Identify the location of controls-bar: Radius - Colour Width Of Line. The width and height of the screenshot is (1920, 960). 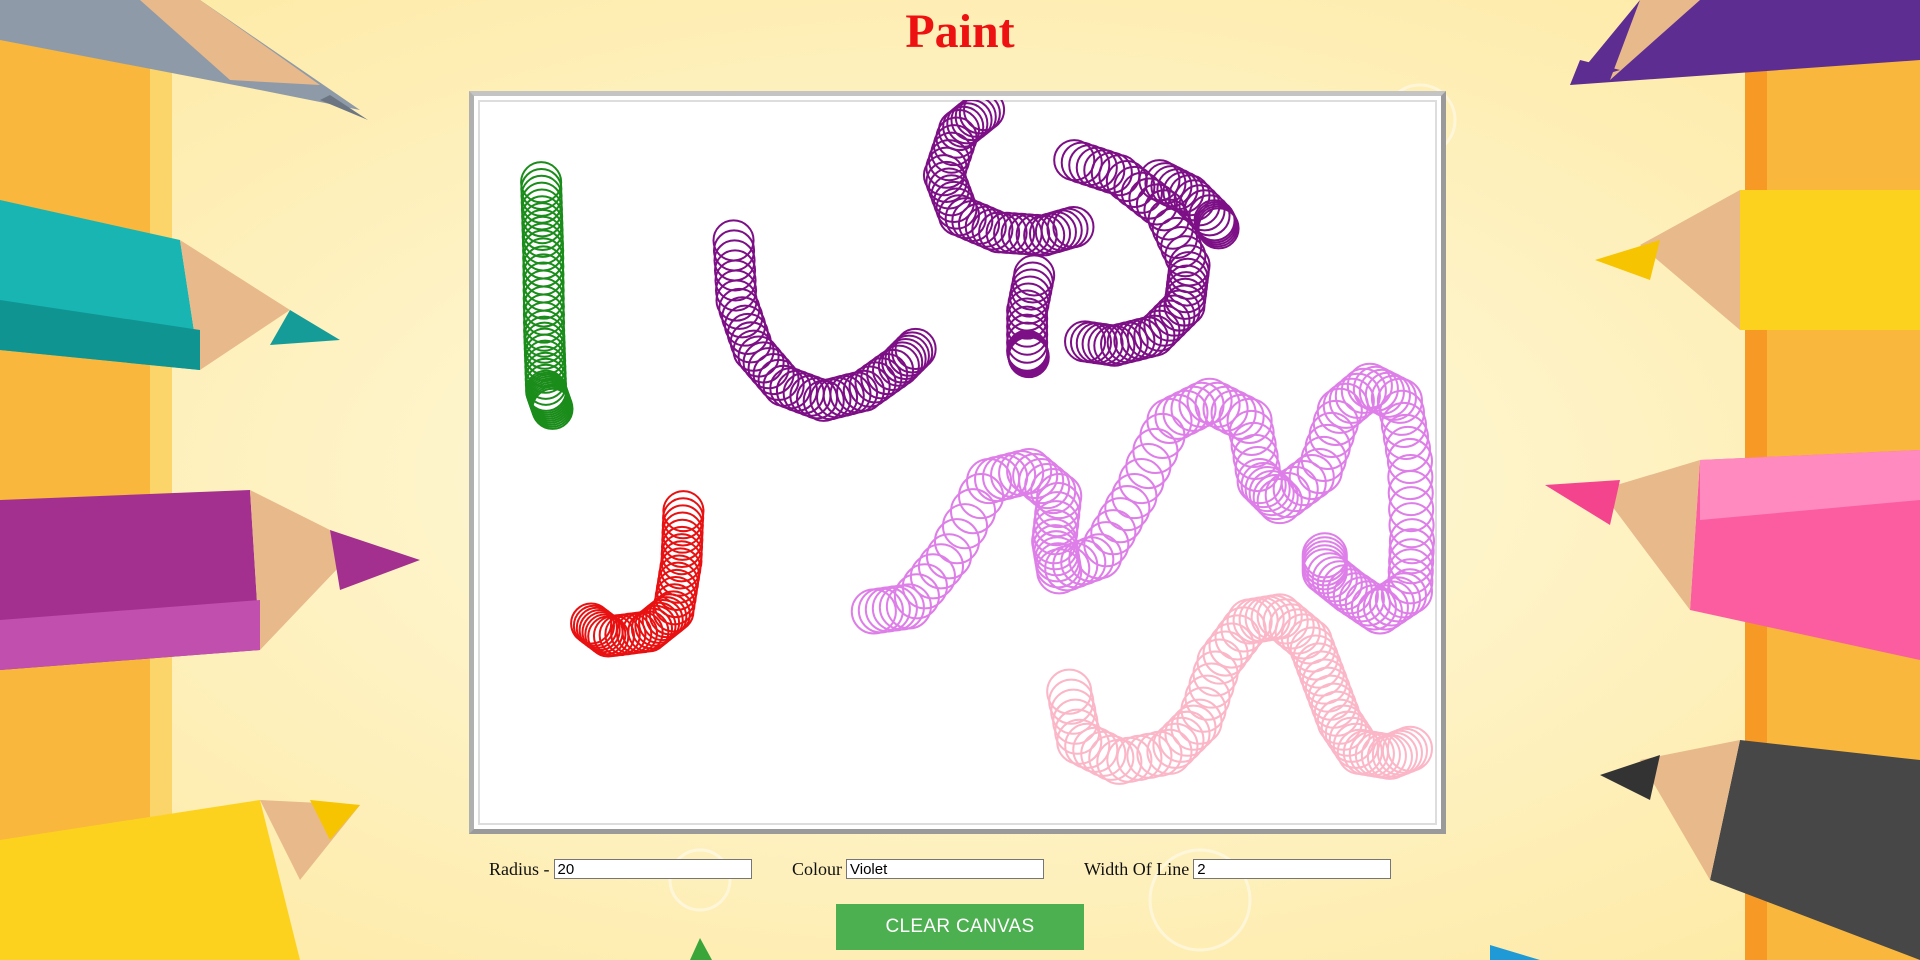
(960, 870).